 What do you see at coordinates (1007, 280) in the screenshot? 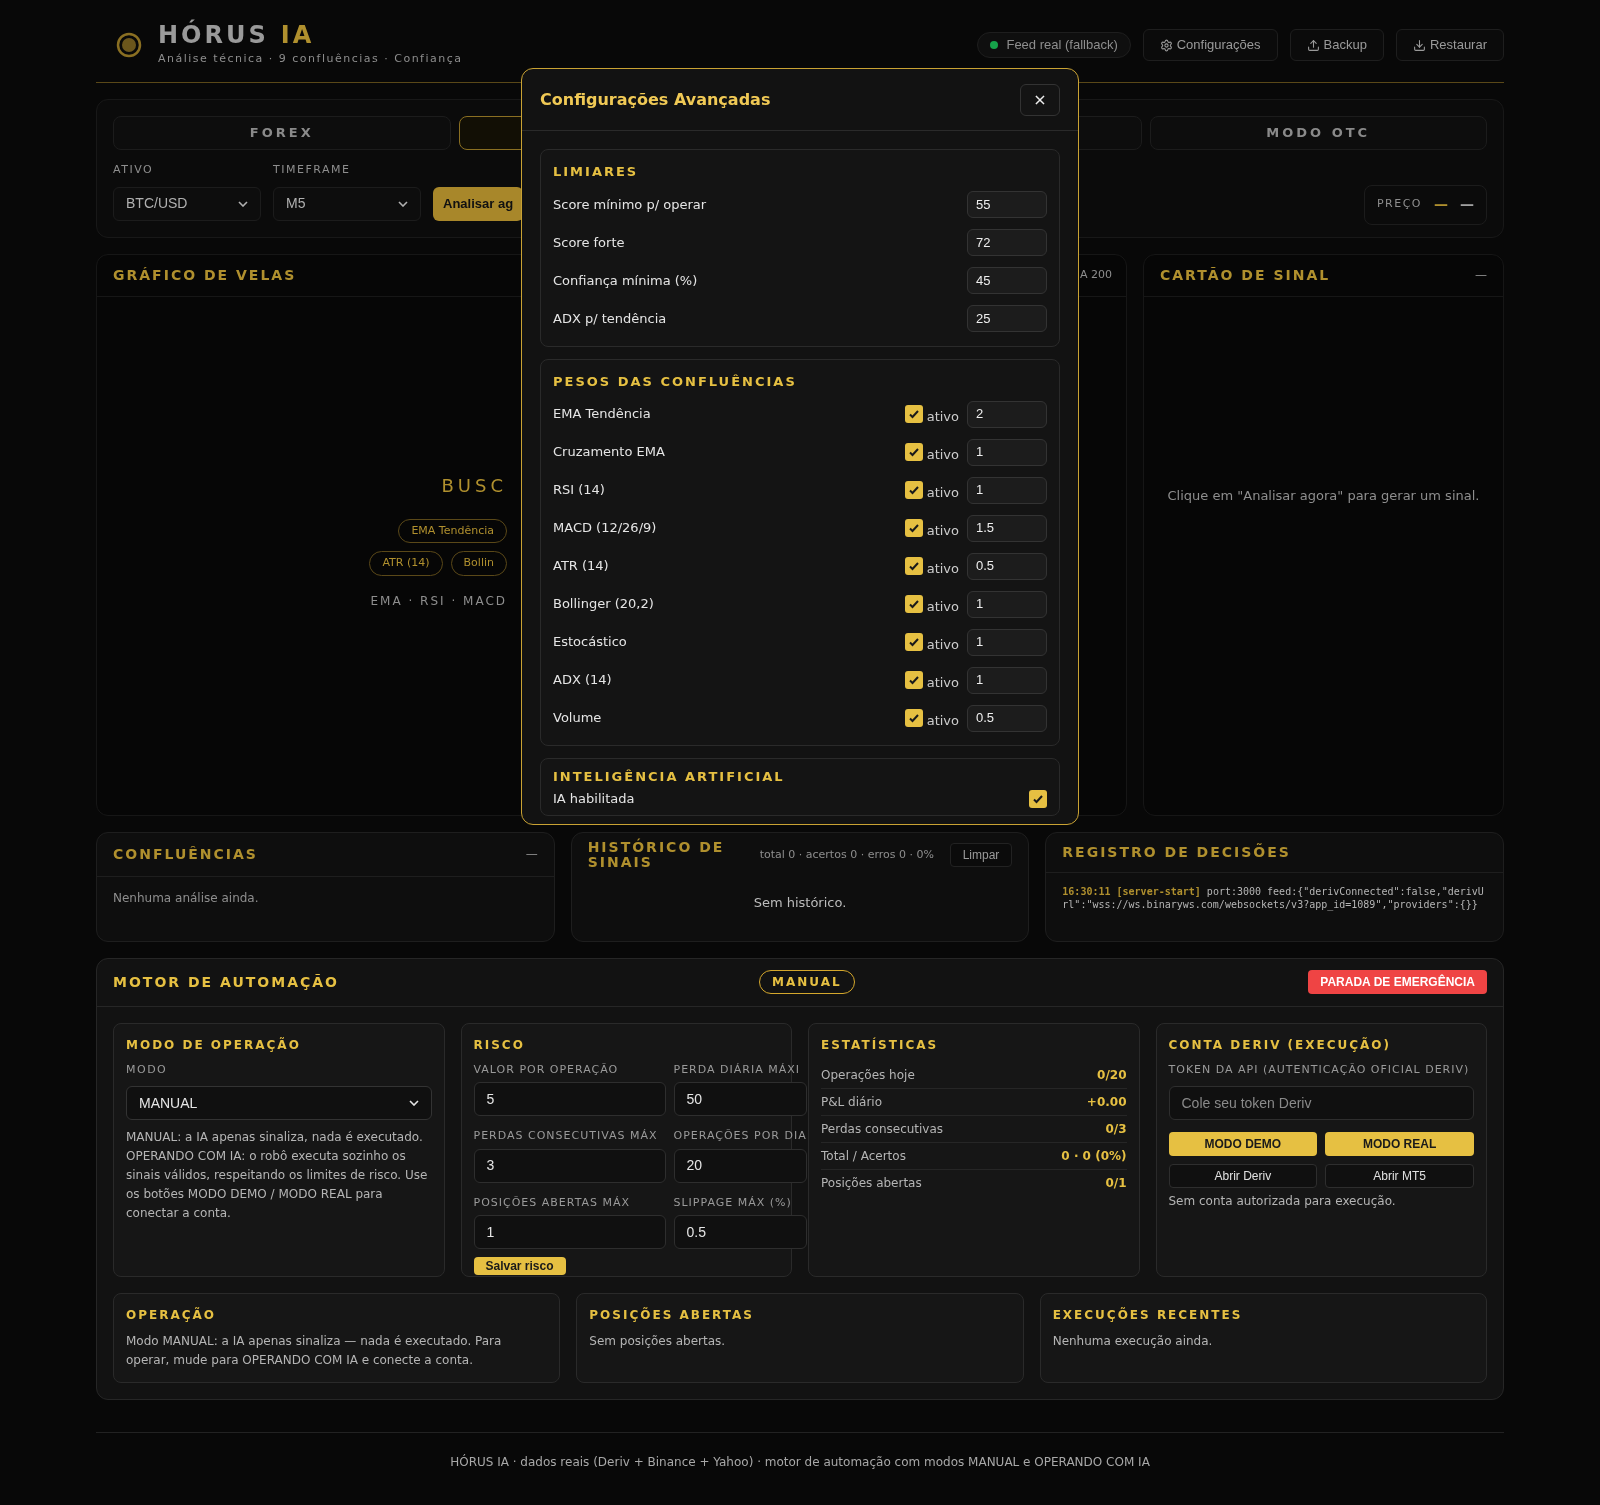
I see `number-input: 45` at bounding box center [1007, 280].